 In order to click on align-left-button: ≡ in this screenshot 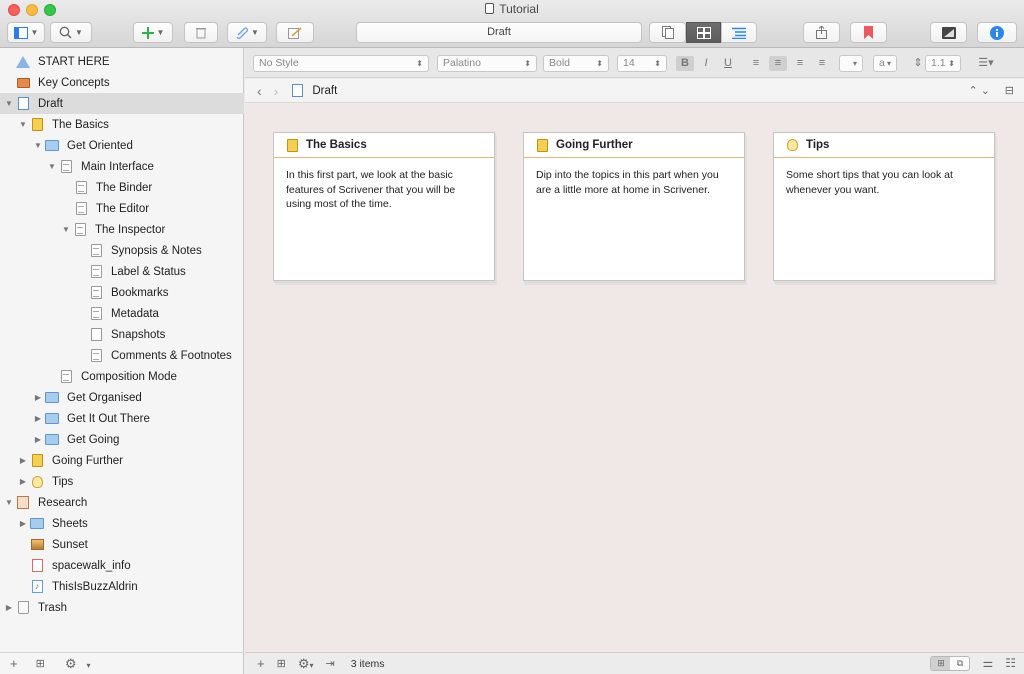, I will do `click(756, 63)`.